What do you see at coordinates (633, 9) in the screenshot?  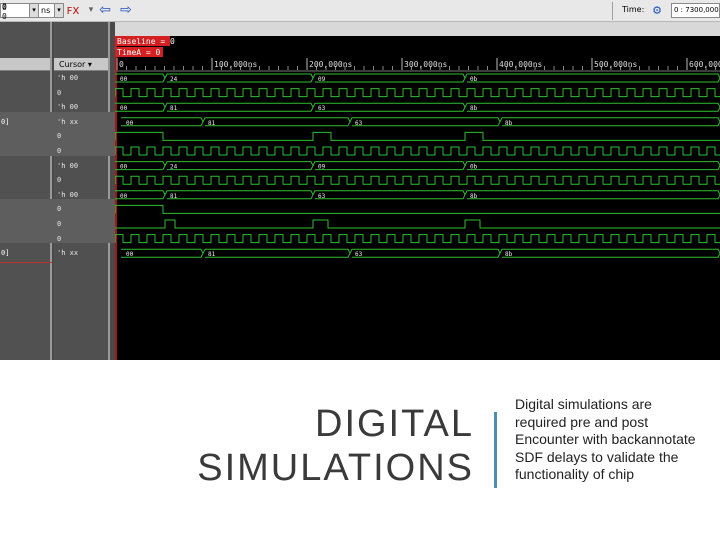 I see `time-label: Time:` at bounding box center [633, 9].